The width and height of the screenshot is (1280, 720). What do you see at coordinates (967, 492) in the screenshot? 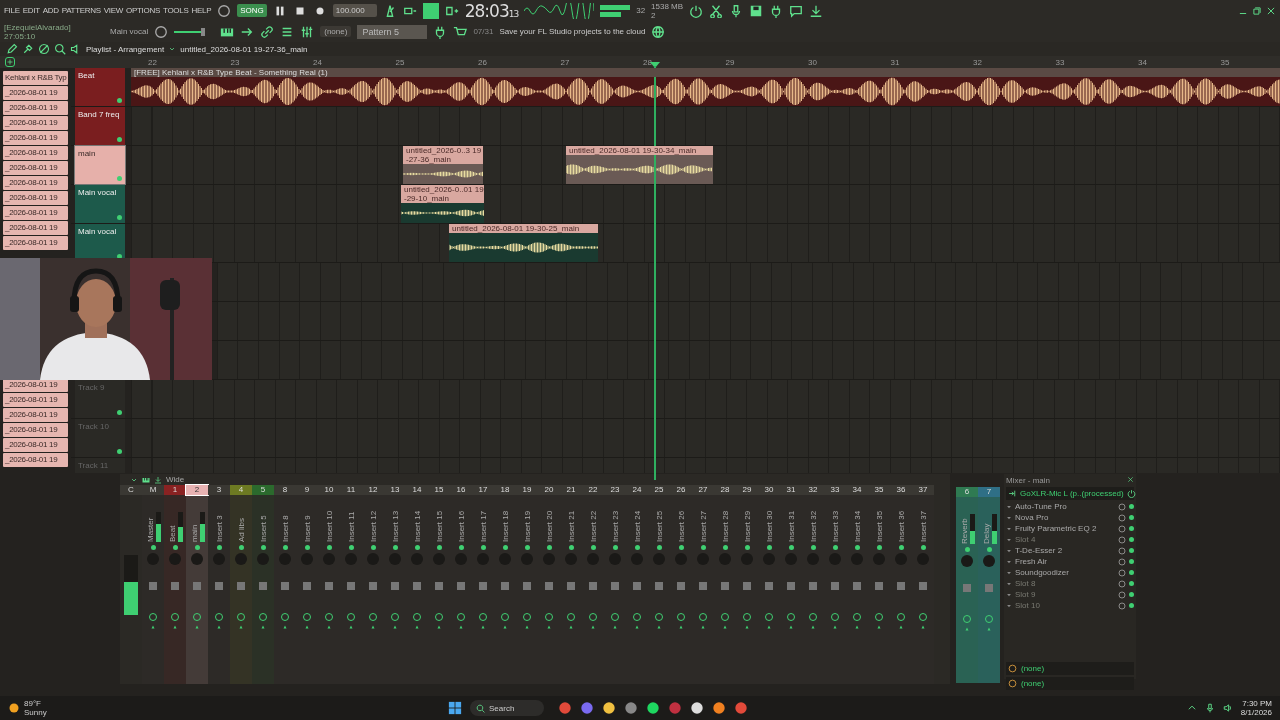
I see `insert-number: 6` at bounding box center [967, 492].